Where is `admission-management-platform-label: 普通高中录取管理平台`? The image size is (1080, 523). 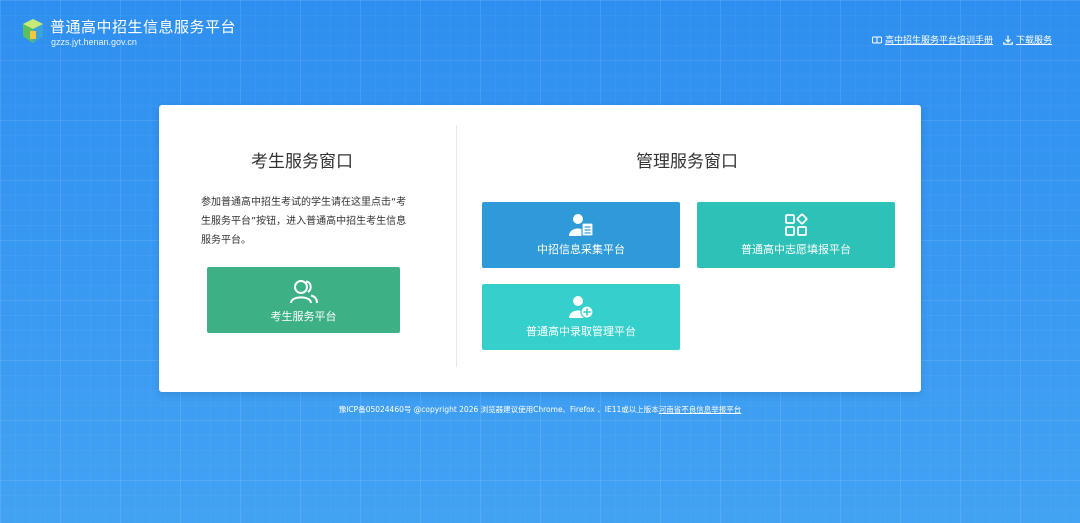 admission-management-platform-label: 普通高中录取管理平台 is located at coordinates (581, 331).